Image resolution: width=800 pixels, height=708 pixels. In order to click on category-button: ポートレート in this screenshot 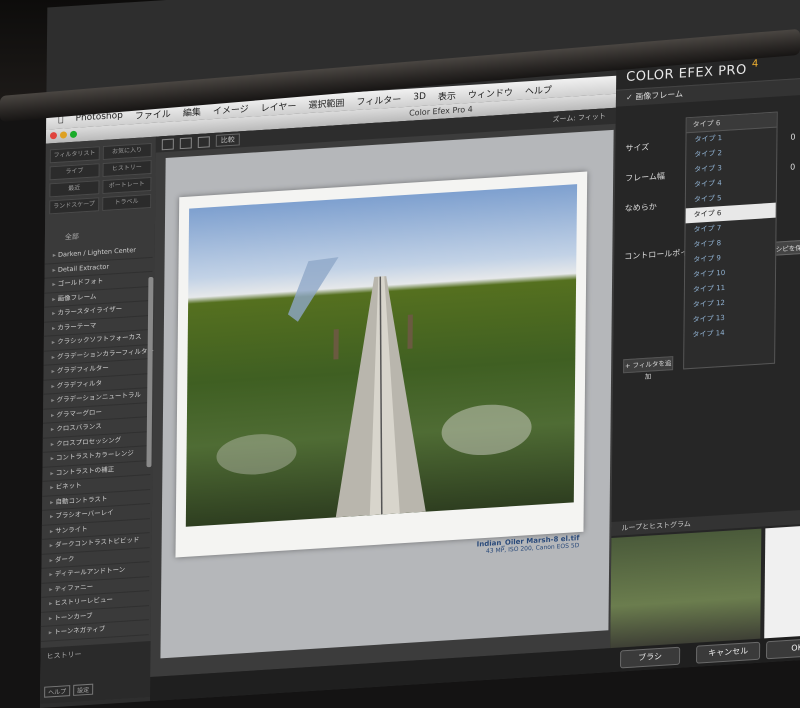, I will do `click(126, 185)`.